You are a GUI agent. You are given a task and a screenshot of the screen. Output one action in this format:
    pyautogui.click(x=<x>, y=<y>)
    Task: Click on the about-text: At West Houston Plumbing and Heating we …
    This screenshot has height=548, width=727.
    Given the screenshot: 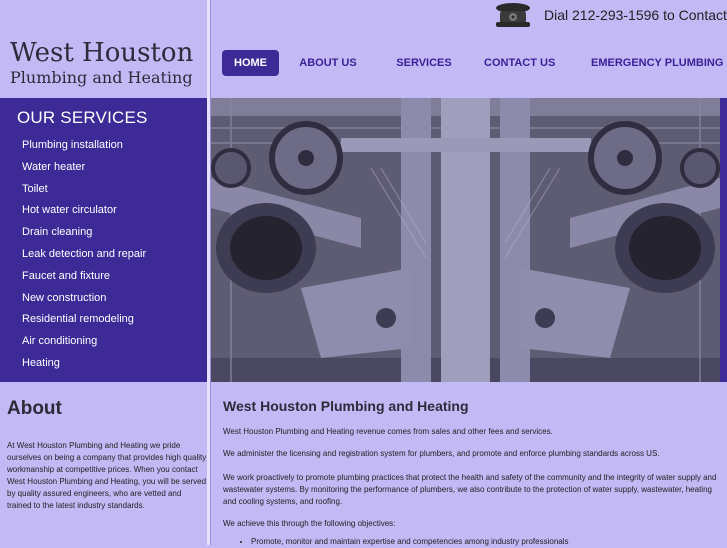 What is the action you would take?
    pyautogui.click(x=107, y=475)
    